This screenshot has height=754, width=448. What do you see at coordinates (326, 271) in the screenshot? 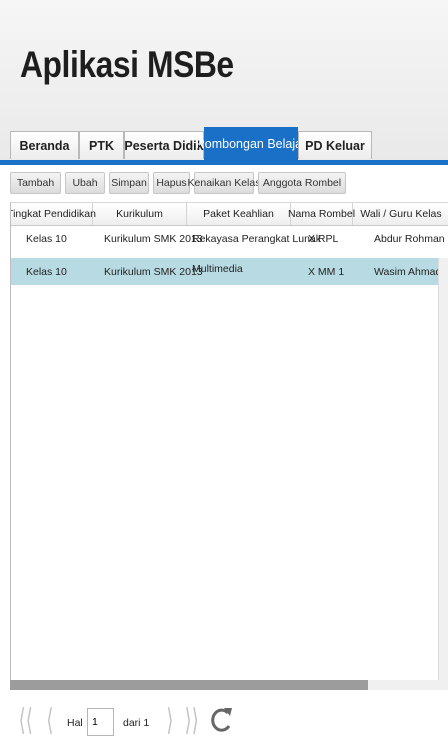
I see `table-cell: X MM 1` at bounding box center [326, 271].